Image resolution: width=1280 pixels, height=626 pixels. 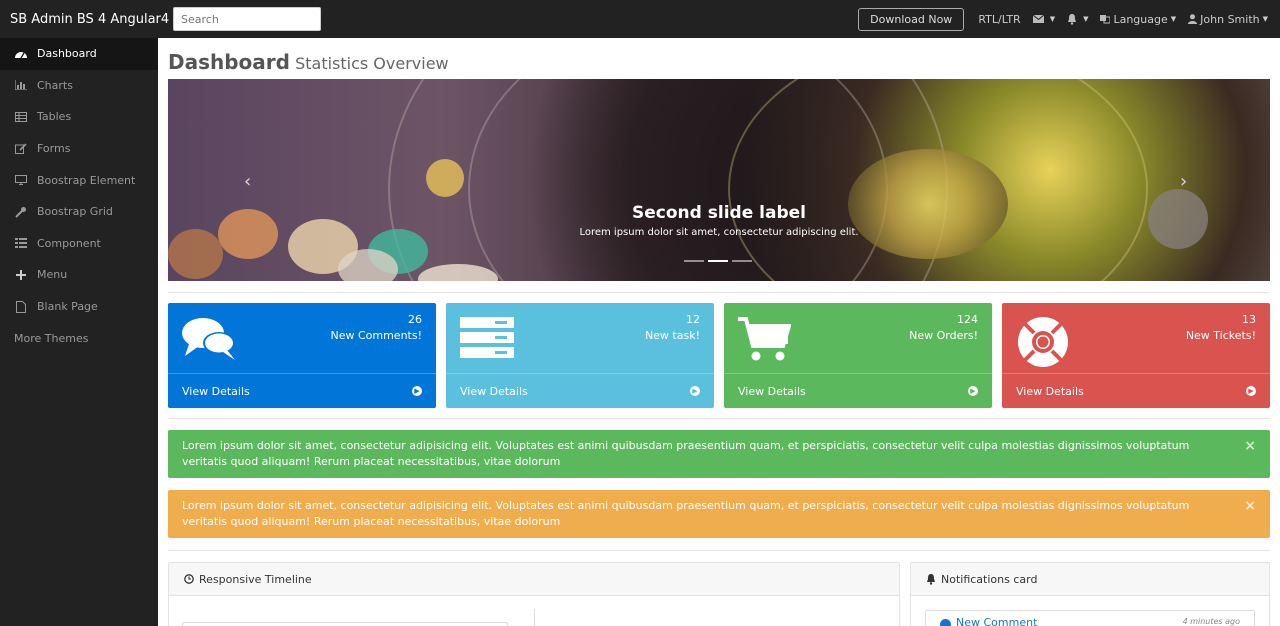 I want to click on sidebar-item-label: Dashboard, so click(x=67, y=54).